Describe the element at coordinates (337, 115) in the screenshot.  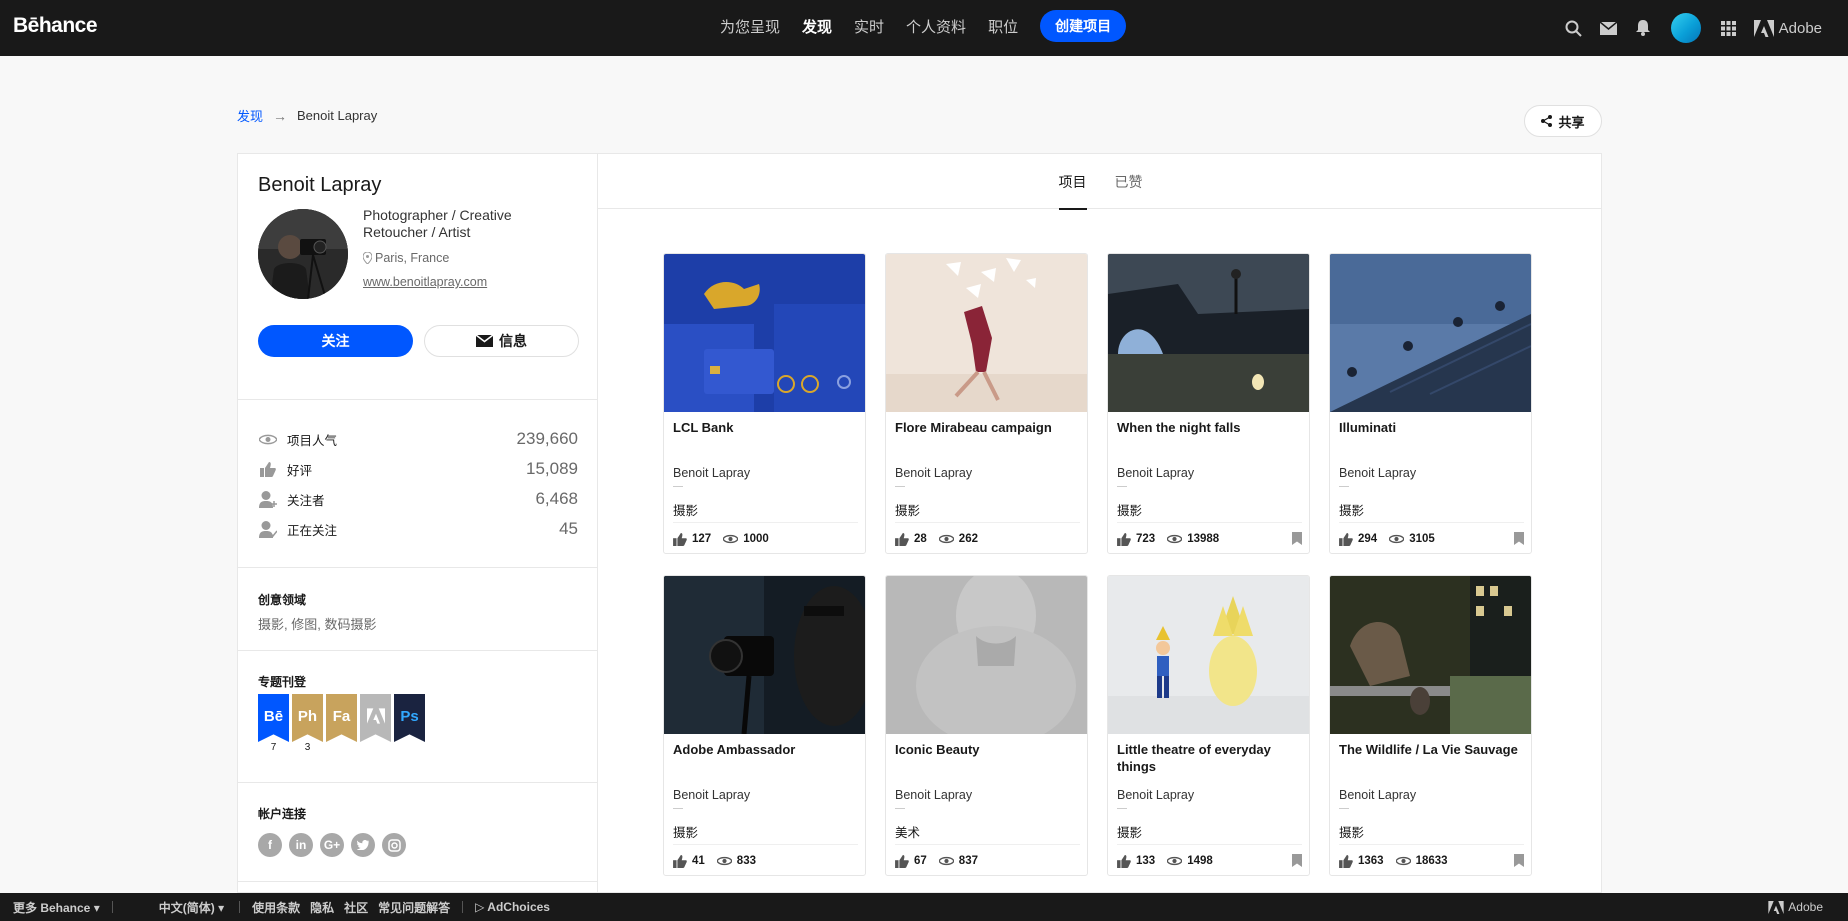
I see `breadcrumb-current: Benoit Lapray` at that location.